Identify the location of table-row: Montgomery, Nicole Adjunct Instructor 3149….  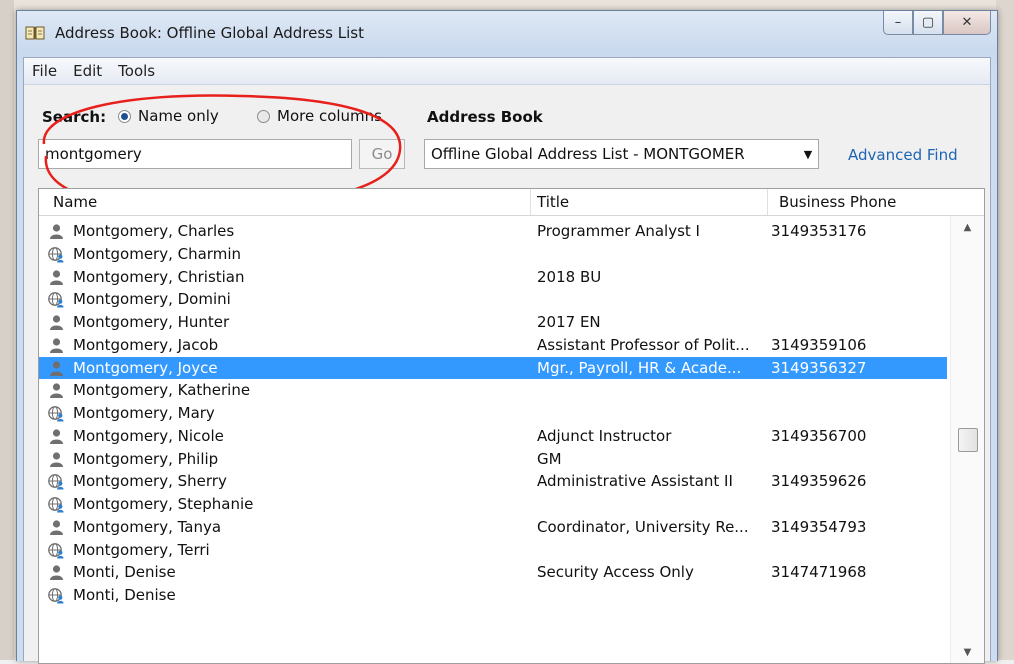
(493, 436).